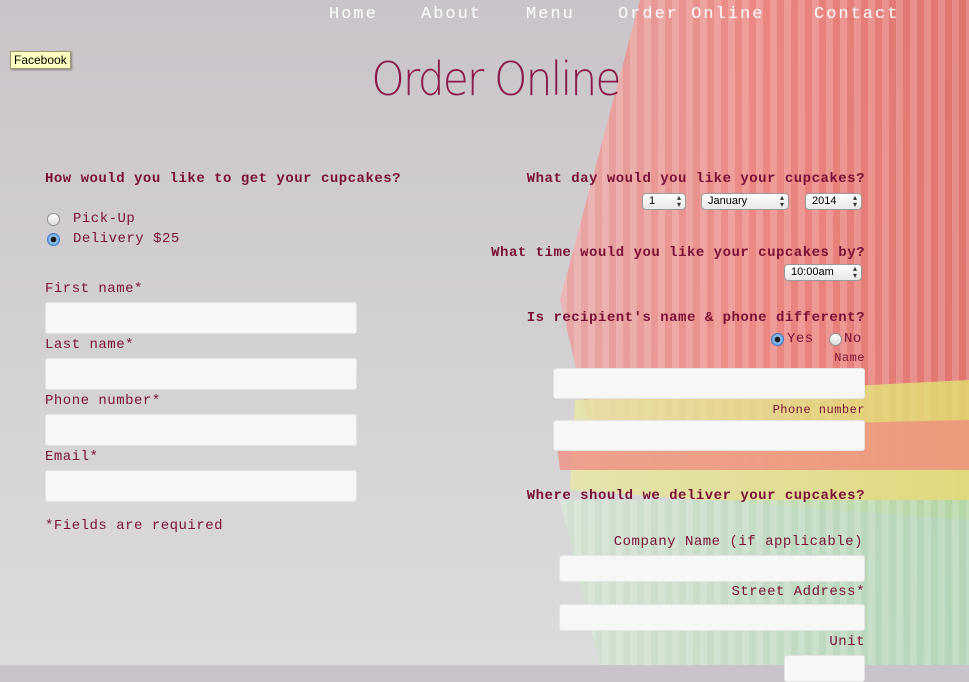 This screenshot has height=682, width=969. What do you see at coordinates (709, 435) in the screenshot?
I see `recipient-phone-field` at bounding box center [709, 435].